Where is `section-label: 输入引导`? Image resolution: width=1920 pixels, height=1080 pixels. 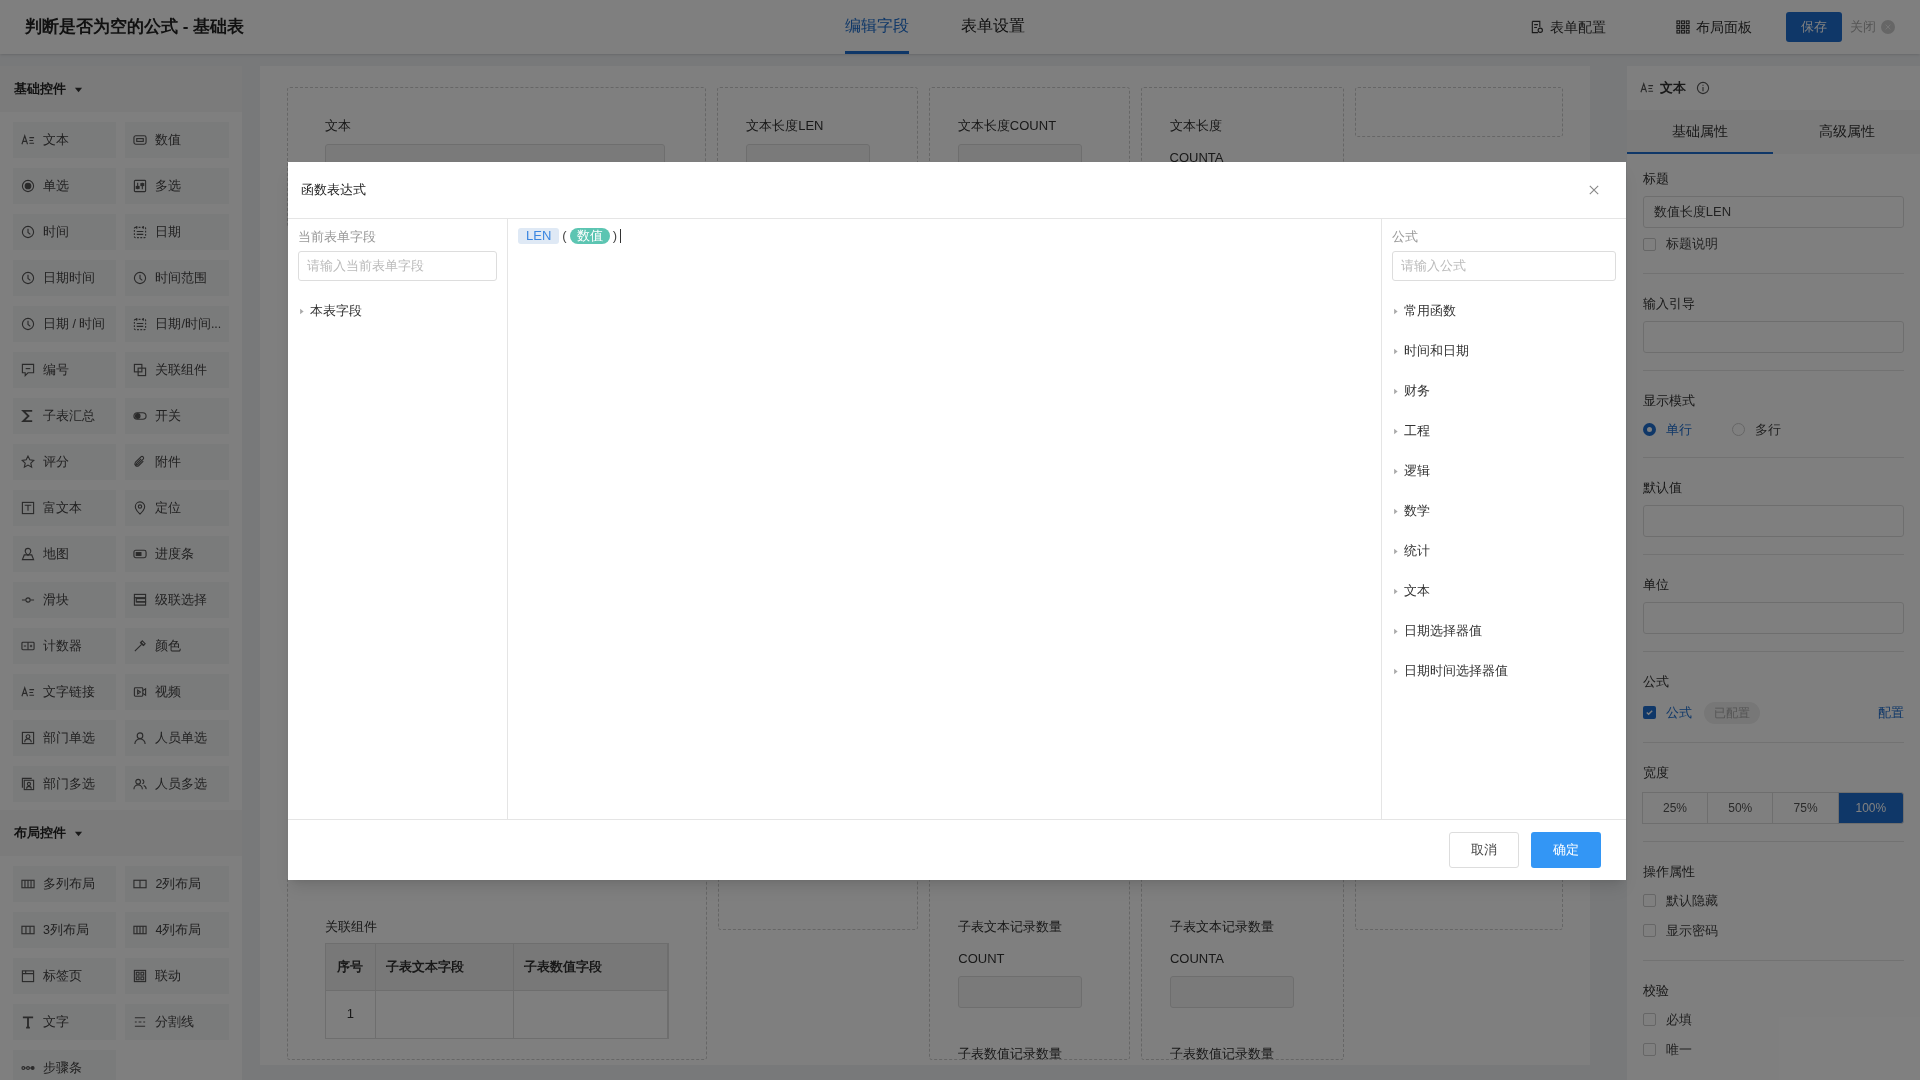 section-label: 输入引导 is located at coordinates (1669, 304).